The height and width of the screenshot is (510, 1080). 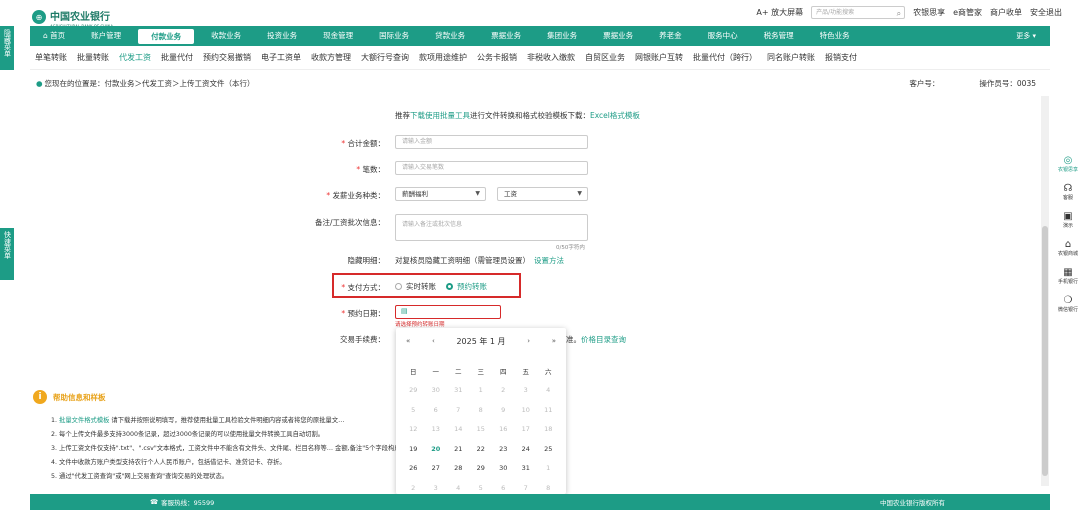 What do you see at coordinates (1068, 192) in the screenshot?
I see `tool-service: ☊ 客服` at bounding box center [1068, 192].